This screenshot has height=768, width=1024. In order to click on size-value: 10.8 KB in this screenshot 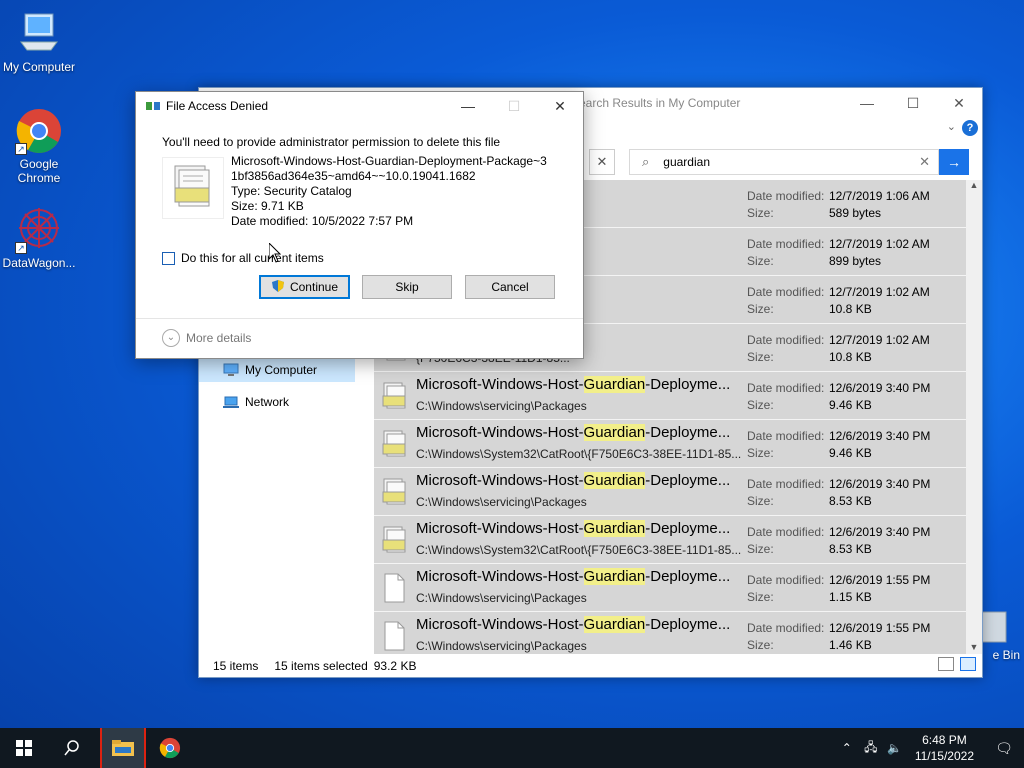, I will do `click(850, 357)`.